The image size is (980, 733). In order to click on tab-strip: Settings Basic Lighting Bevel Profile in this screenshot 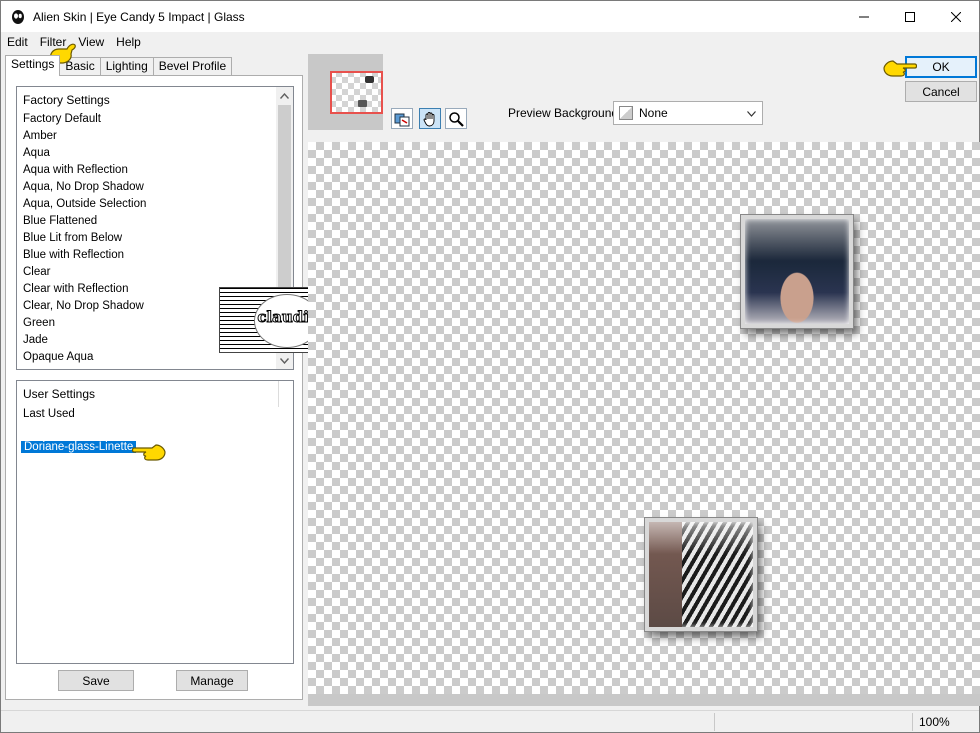, I will do `click(119, 65)`.